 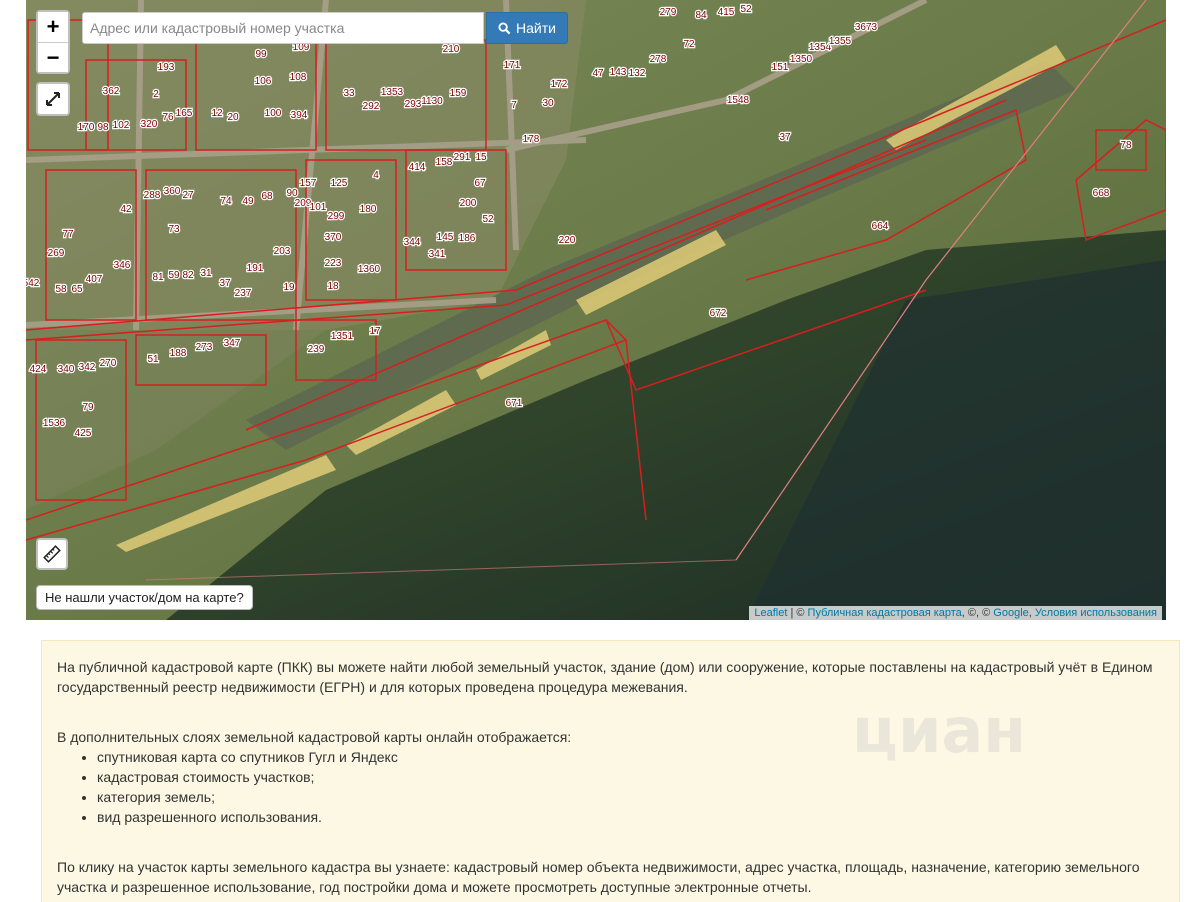 What do you see at coordinates (630, 777) in the screenshot?
I see `list-item: кадастровая стоимость участков;` at bounding box center [630, 777].